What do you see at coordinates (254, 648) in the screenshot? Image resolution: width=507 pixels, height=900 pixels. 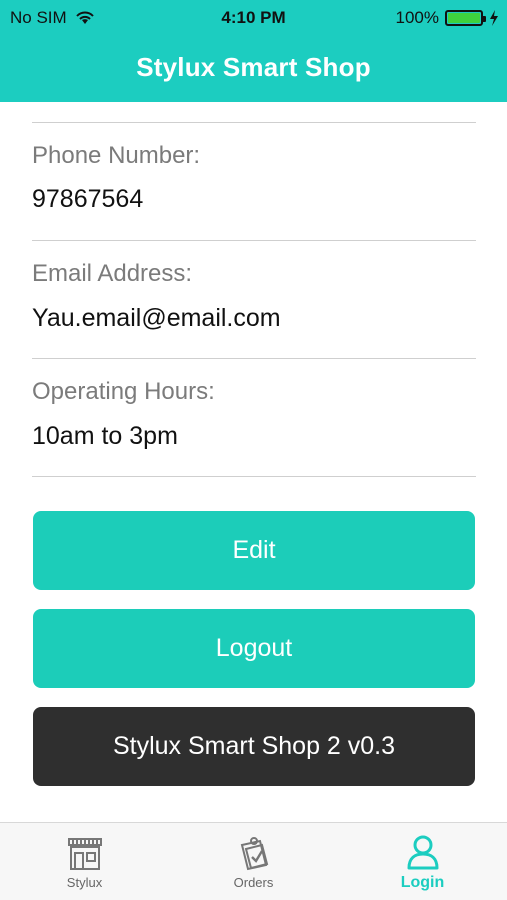 I see `logout-button: Logout` at bounding box center [254, 648].